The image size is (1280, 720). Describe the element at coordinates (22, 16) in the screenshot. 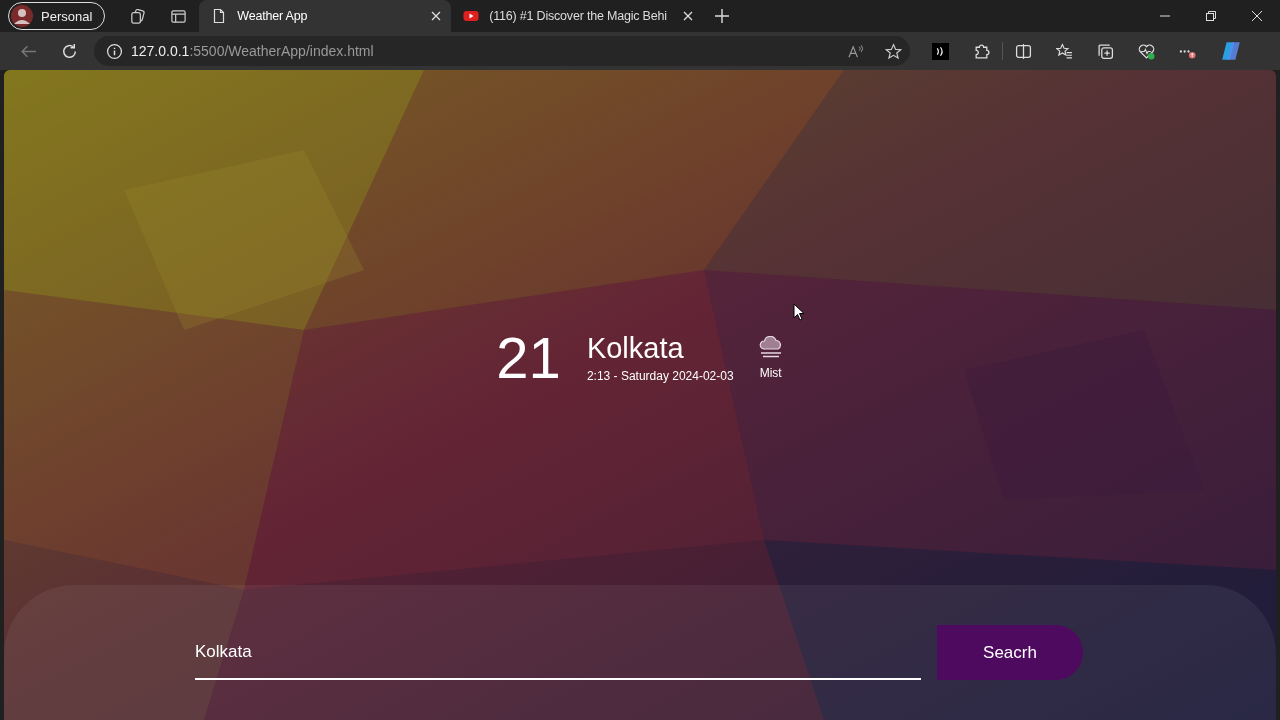

I see `avatar-icon` at that location.